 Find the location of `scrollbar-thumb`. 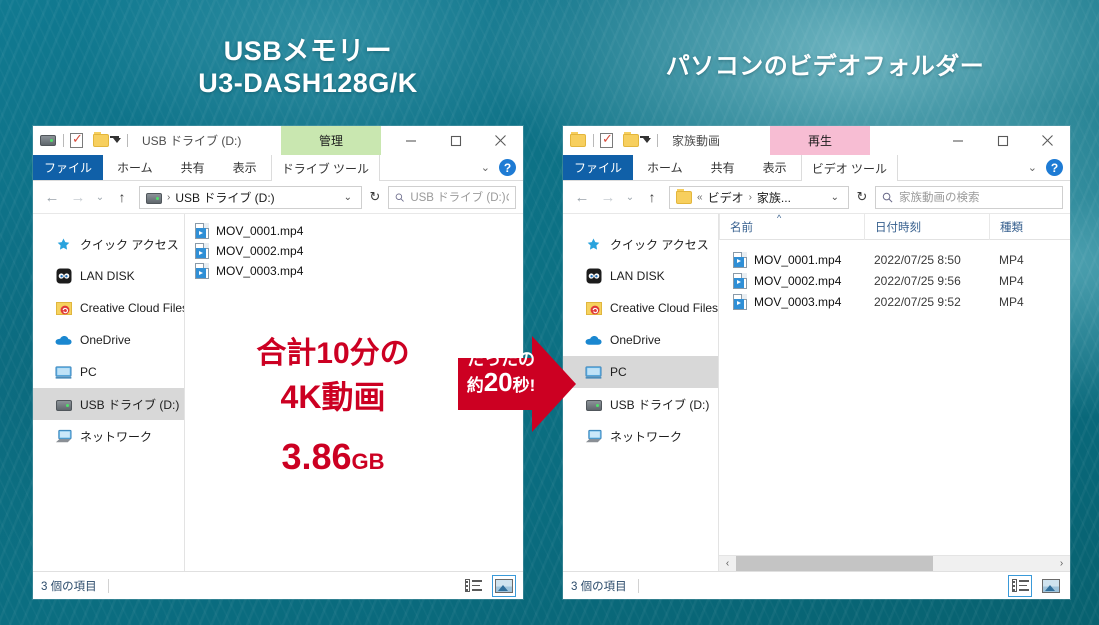

scrollbar-thumb is located at coordinates (834, 563).